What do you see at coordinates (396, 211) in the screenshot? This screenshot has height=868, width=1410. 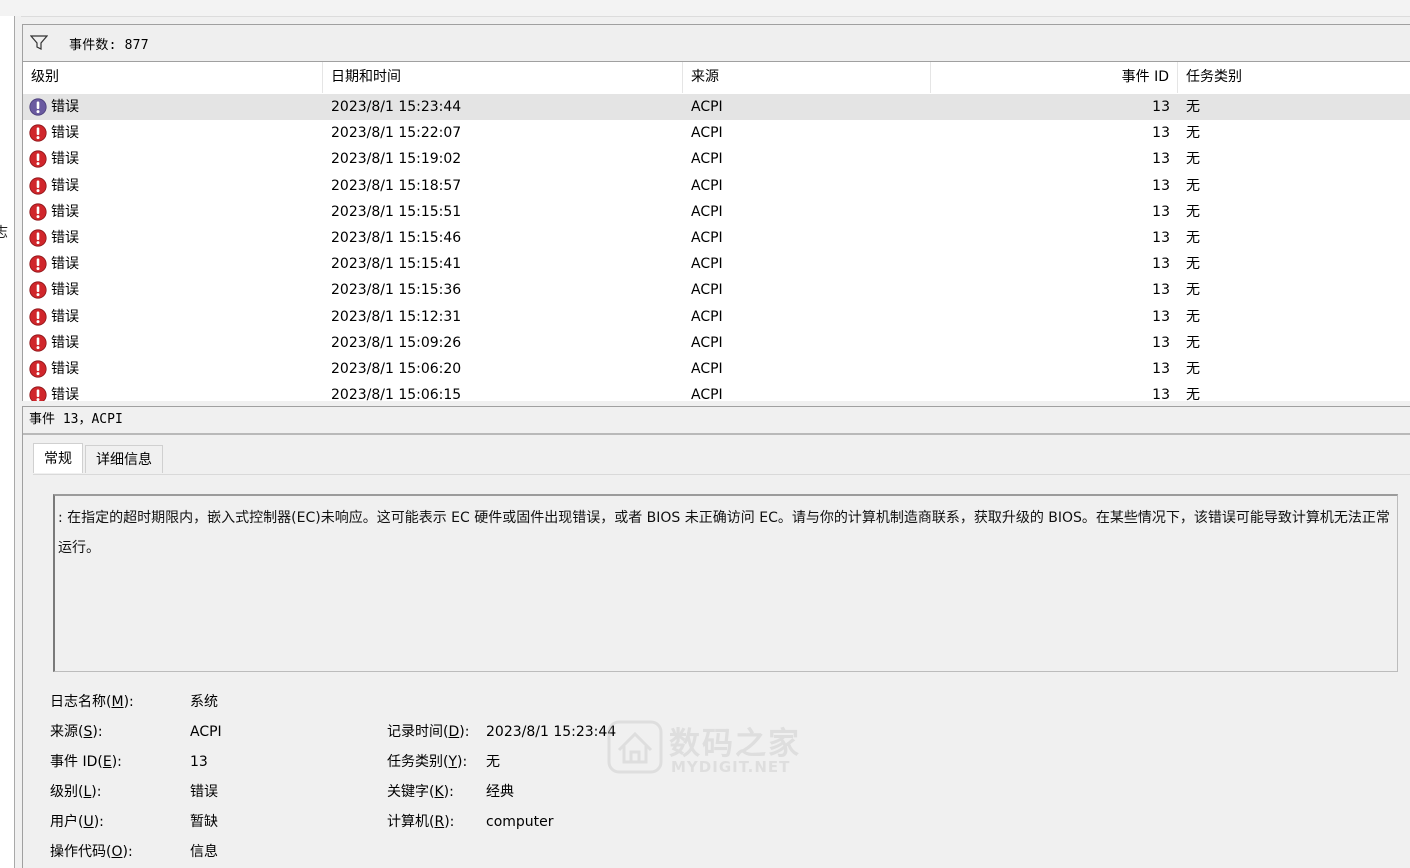 I see `event-datetime-cell: 2023/8/1 15:15:51` at bounding box center [396, 211].